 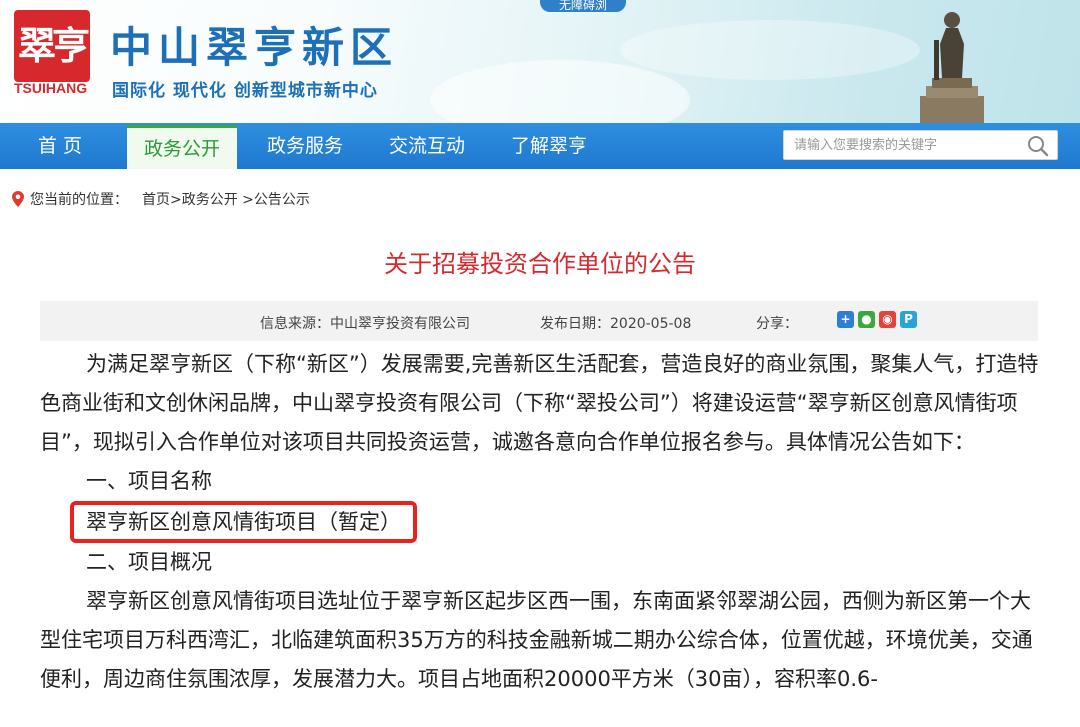 What do you see at coordinates (845, 319) in the screenshot?
I see `share-plus-icon: +` at bounding box center [845, 319].